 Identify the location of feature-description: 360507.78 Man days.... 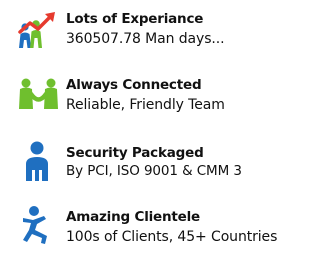
(145, 39).